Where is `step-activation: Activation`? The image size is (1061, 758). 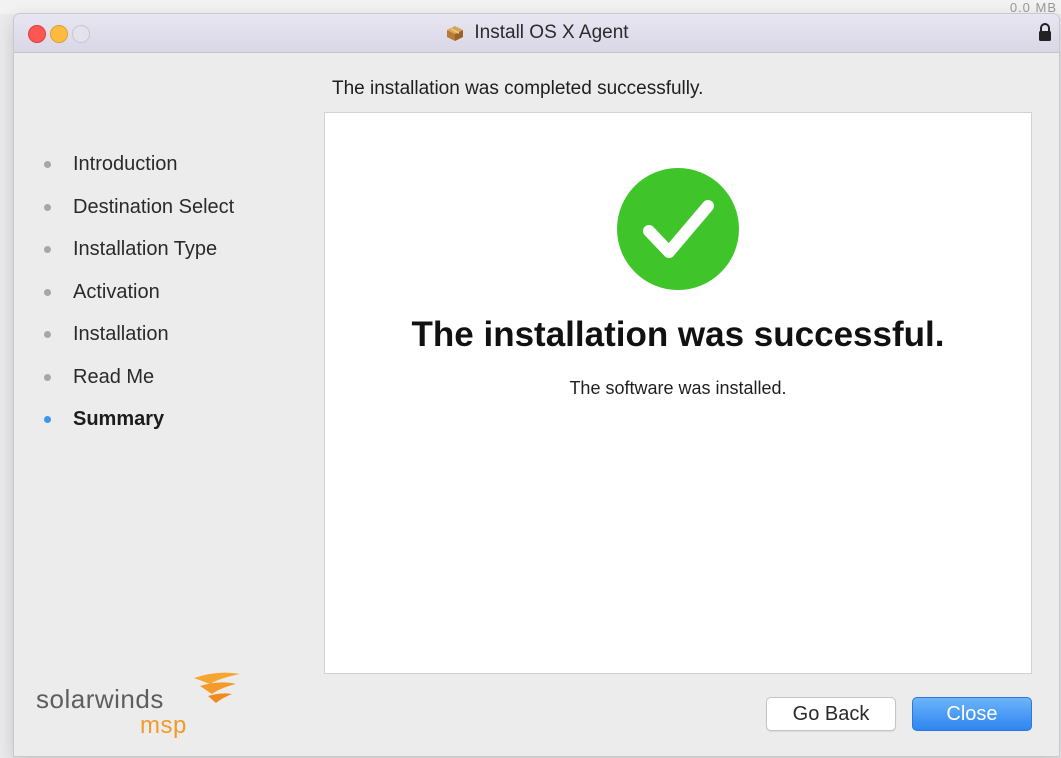
step-activation: Activation is located at coordinates (102, 292).